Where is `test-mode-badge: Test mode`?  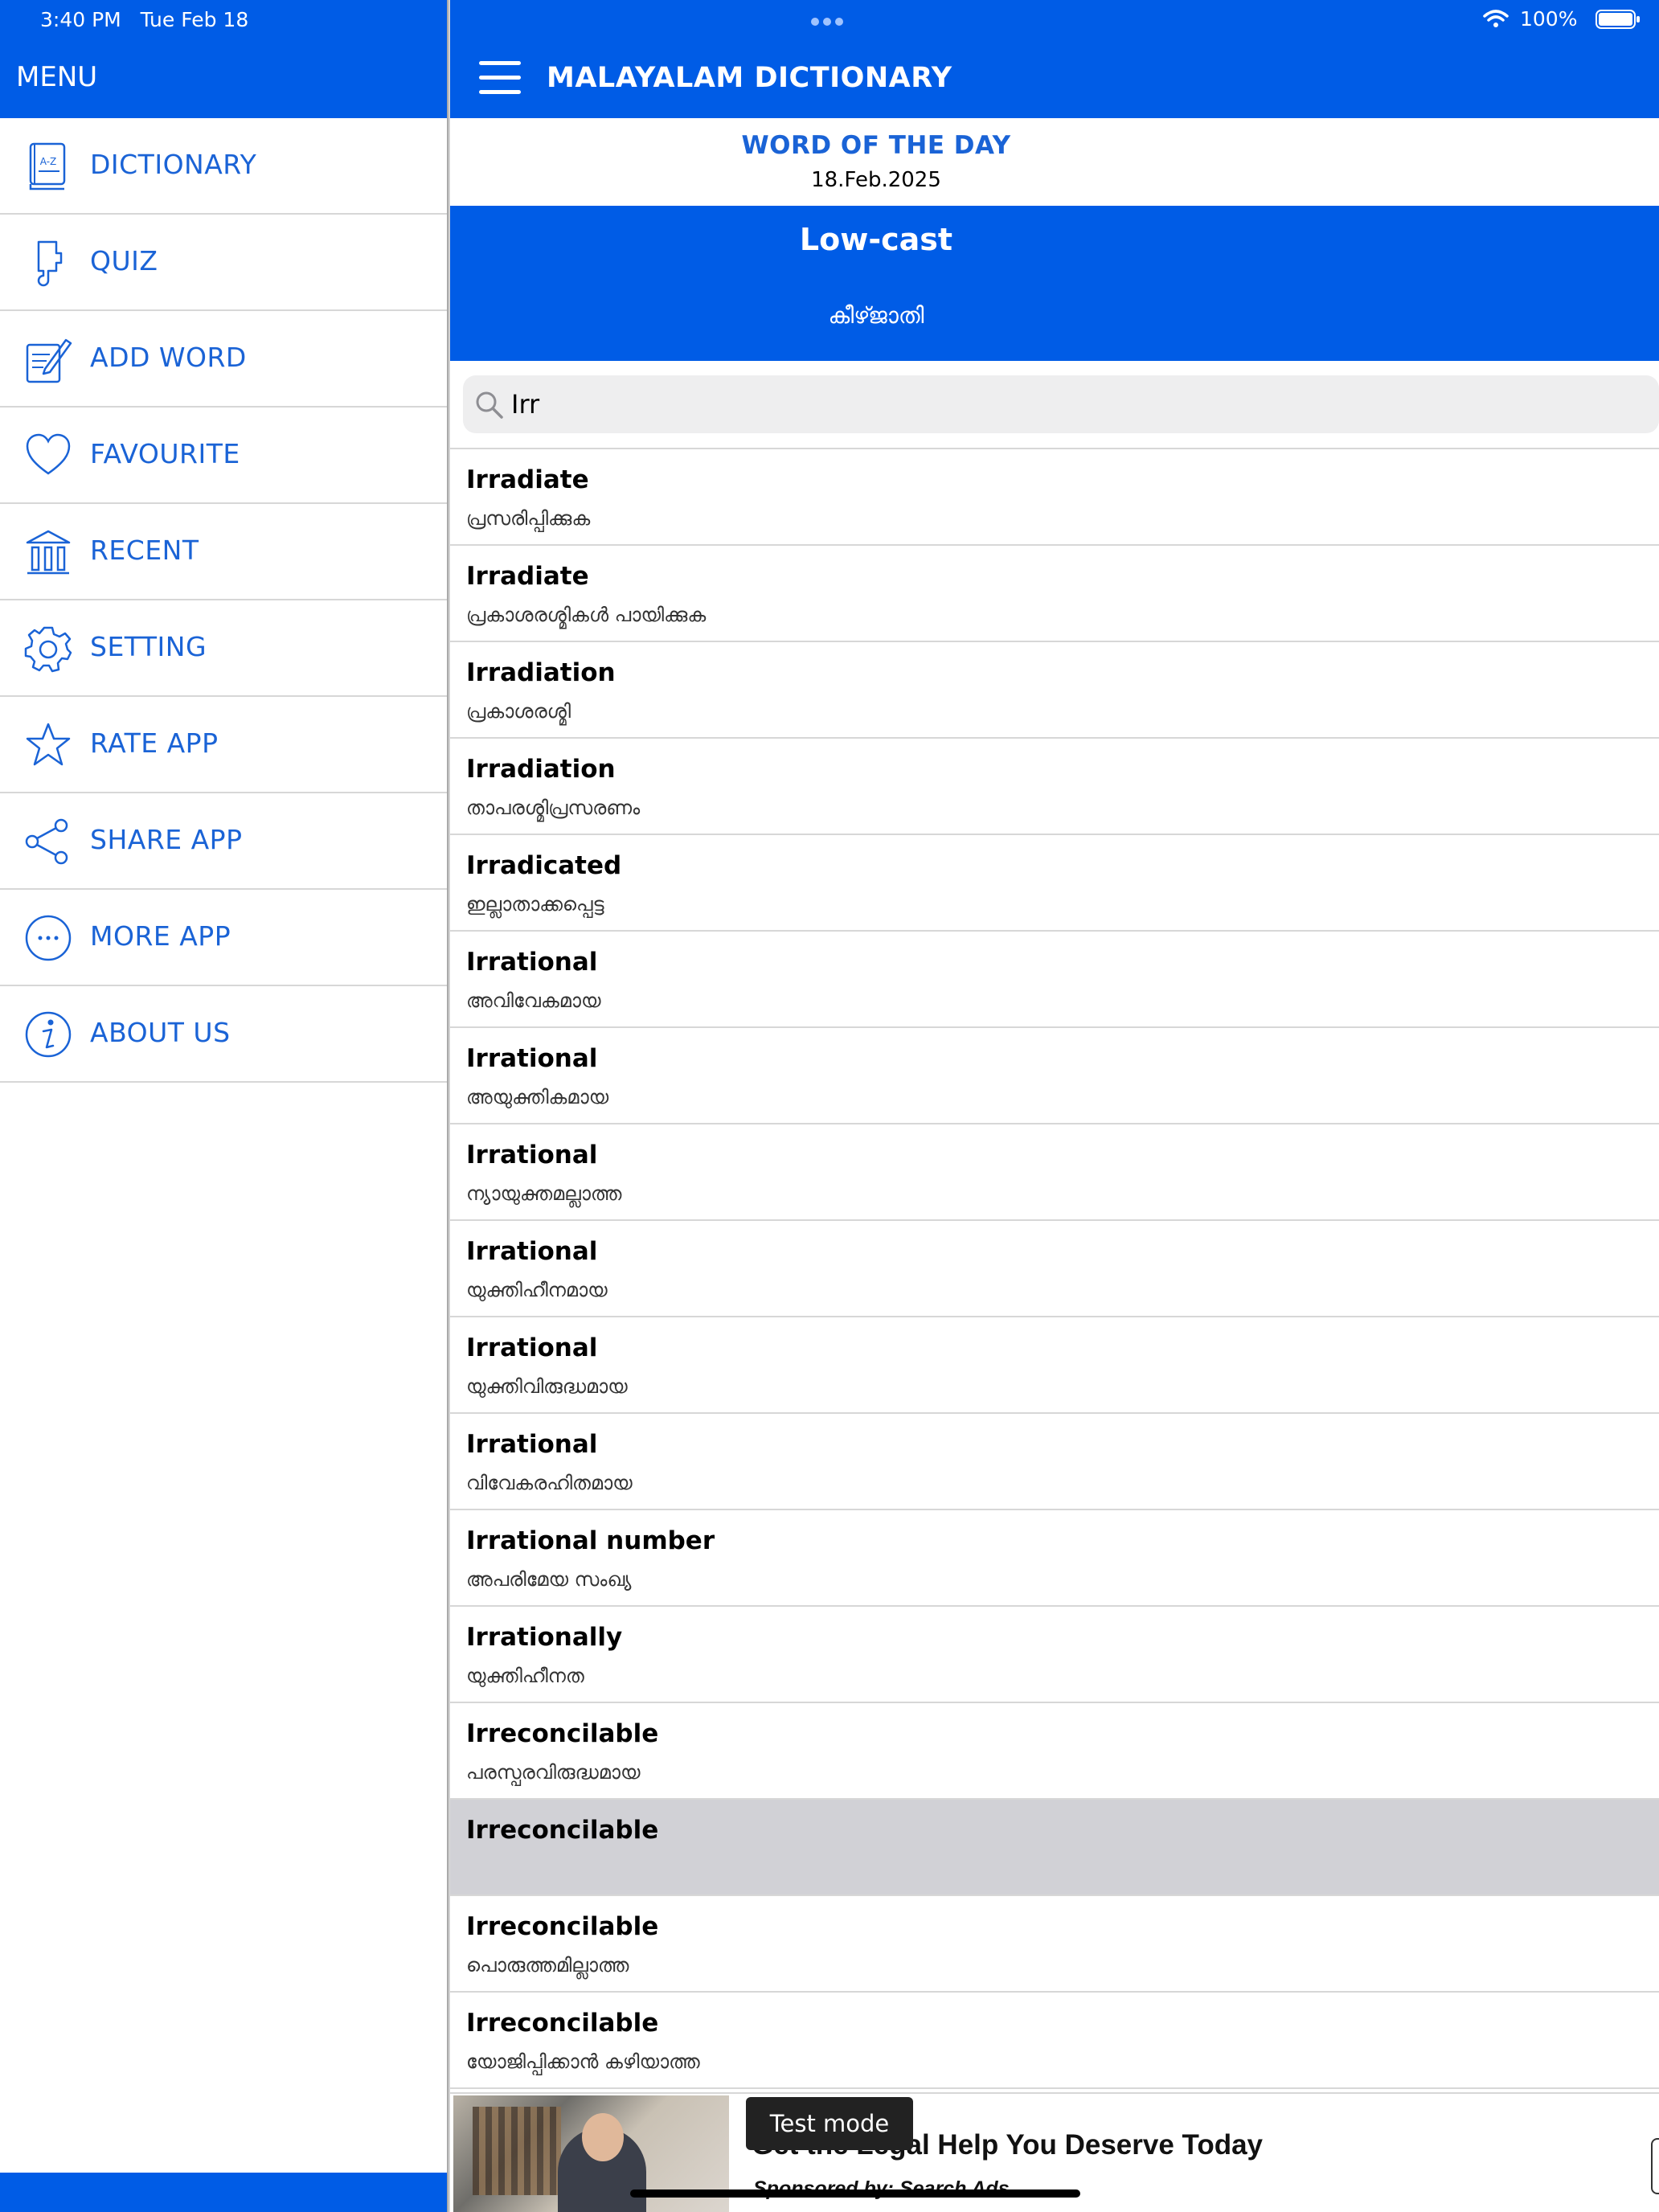 test-mode-badge: Test mode is located at coordinates (829, 2123).